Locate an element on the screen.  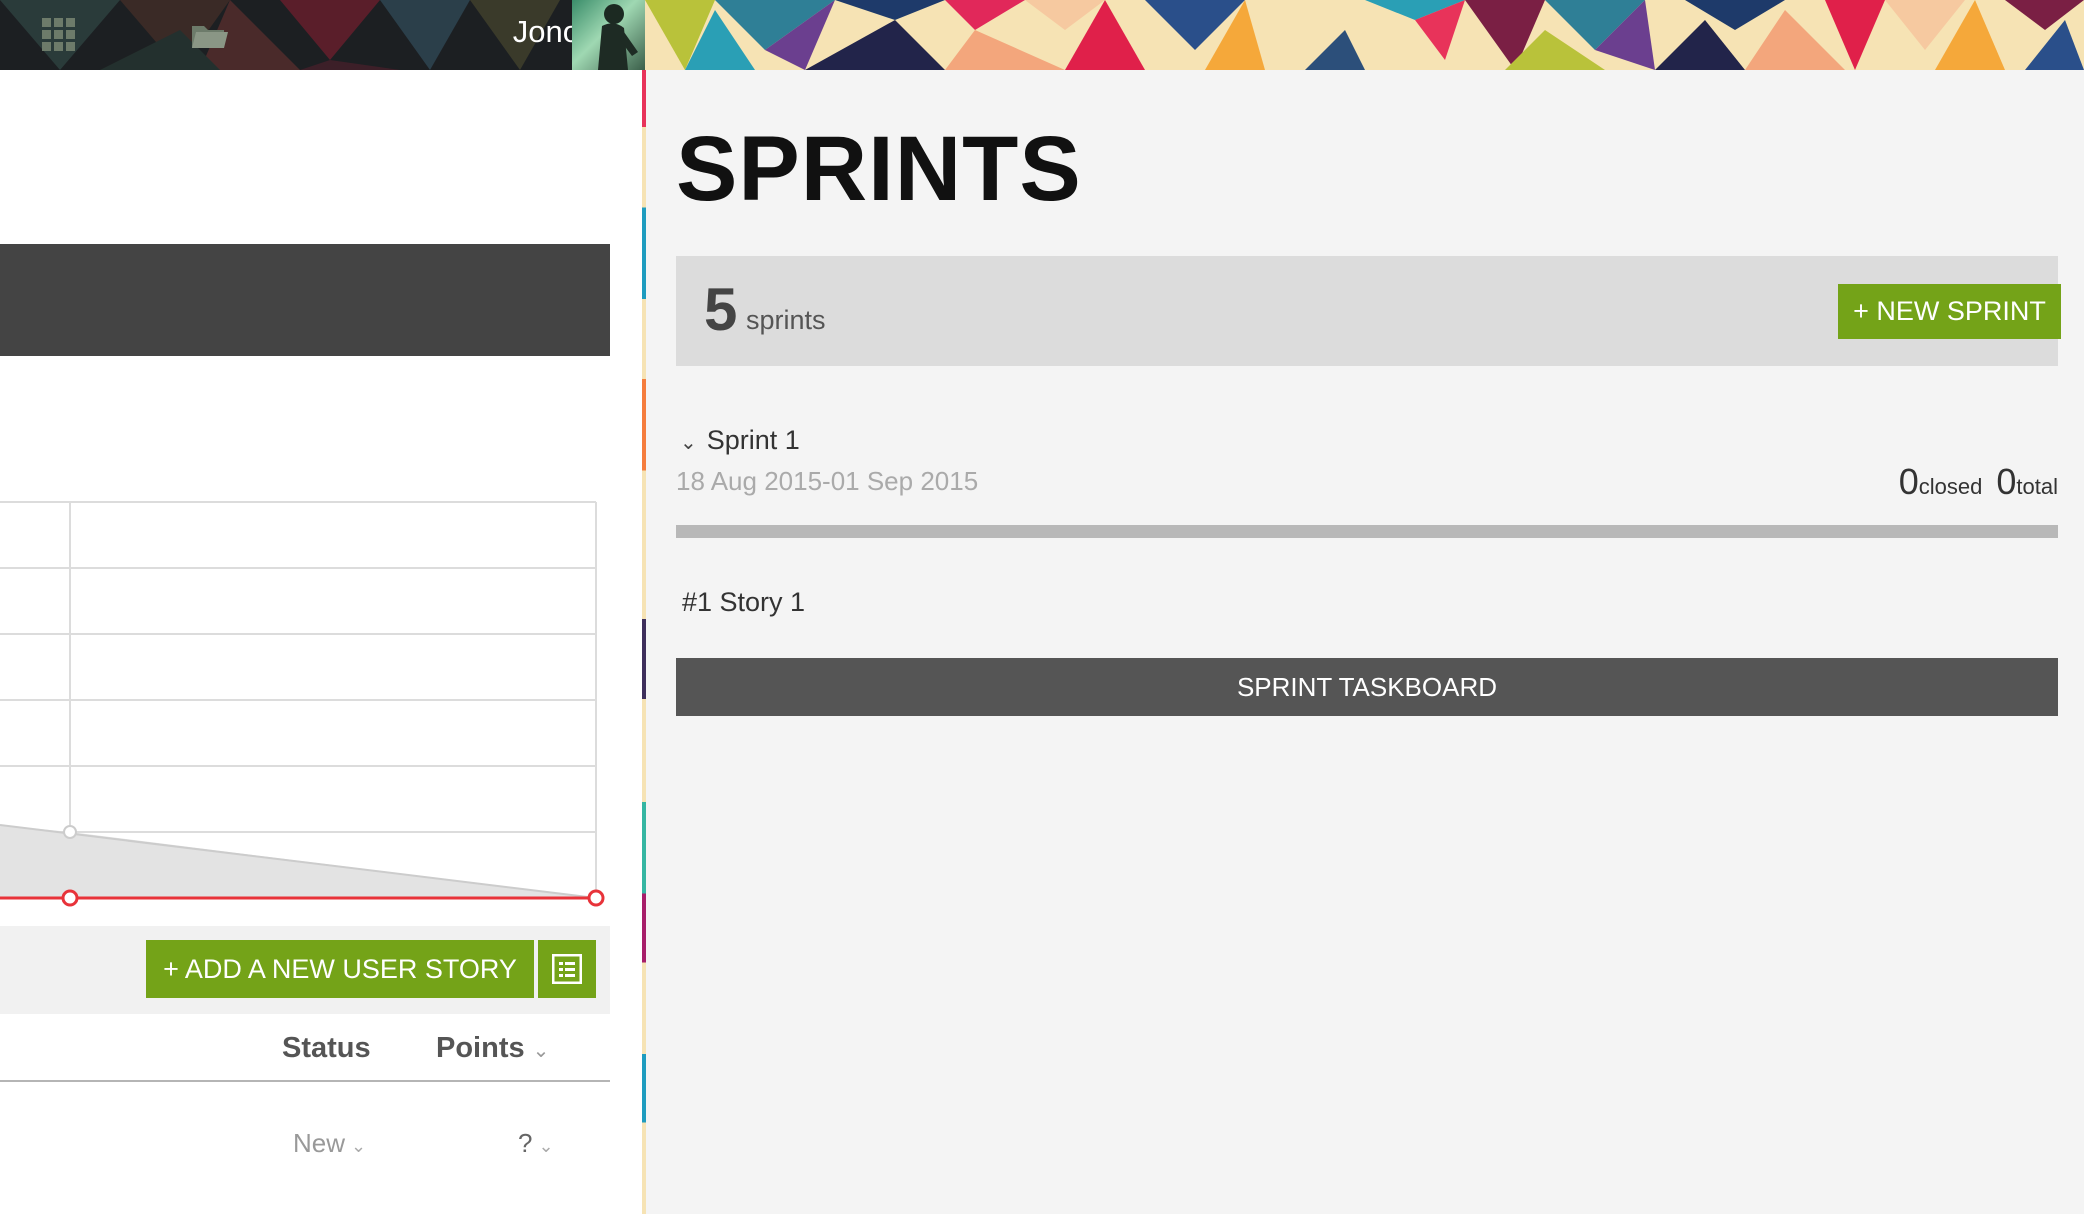
sprints-title: SPRINTS is located at coordinates (879, 169).